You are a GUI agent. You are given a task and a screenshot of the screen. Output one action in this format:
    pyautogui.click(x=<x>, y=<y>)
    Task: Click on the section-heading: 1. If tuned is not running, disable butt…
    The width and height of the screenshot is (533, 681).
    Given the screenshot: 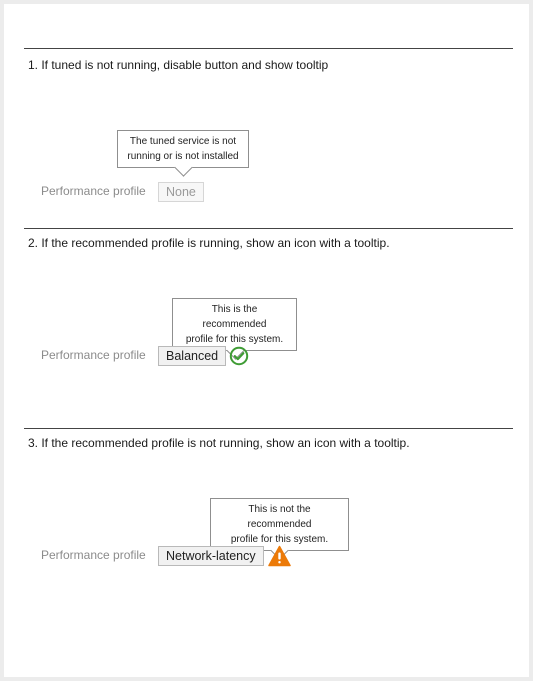 What is the action you would take?
    pyautogui.click(x=178, y=65)
    